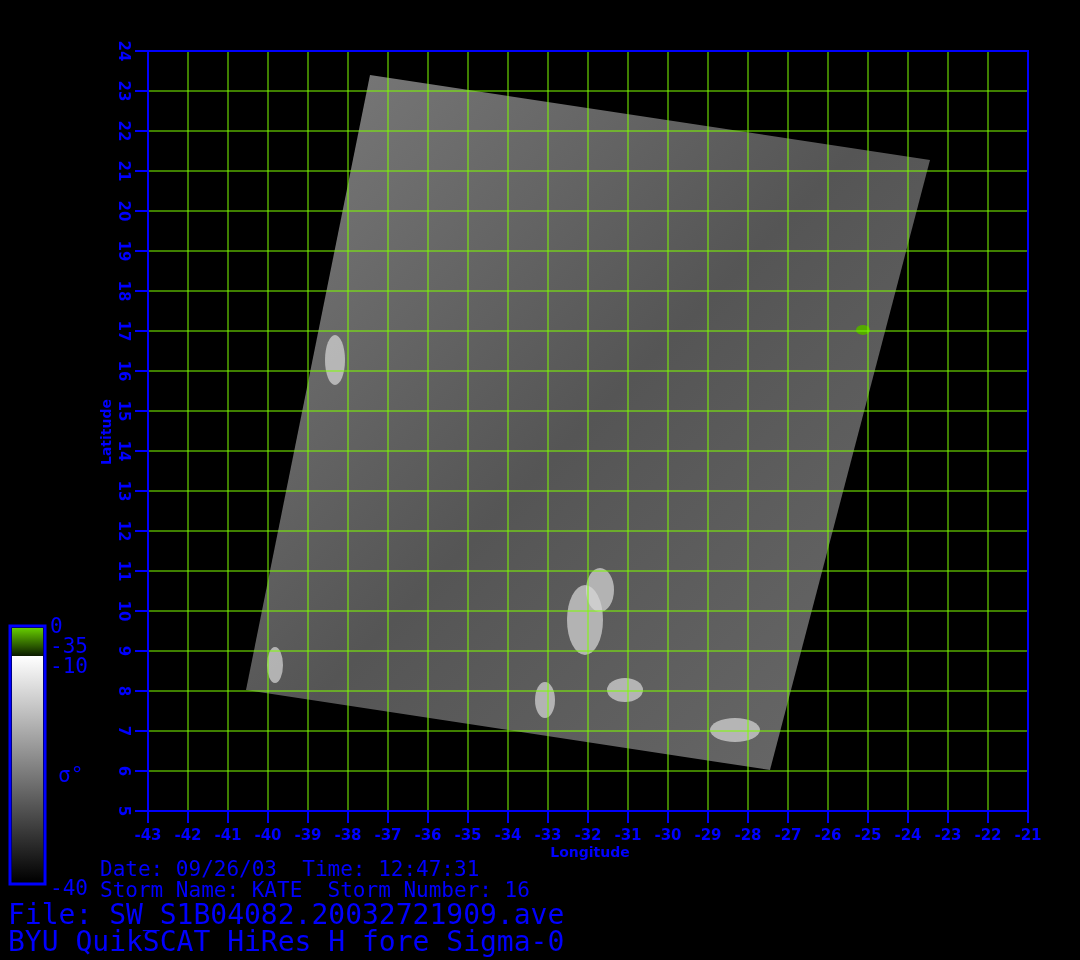  What do you see at coordinates (588, 835) in the screenshot?
I see `x-tick-label: -32` at bounding box center [588, 835].